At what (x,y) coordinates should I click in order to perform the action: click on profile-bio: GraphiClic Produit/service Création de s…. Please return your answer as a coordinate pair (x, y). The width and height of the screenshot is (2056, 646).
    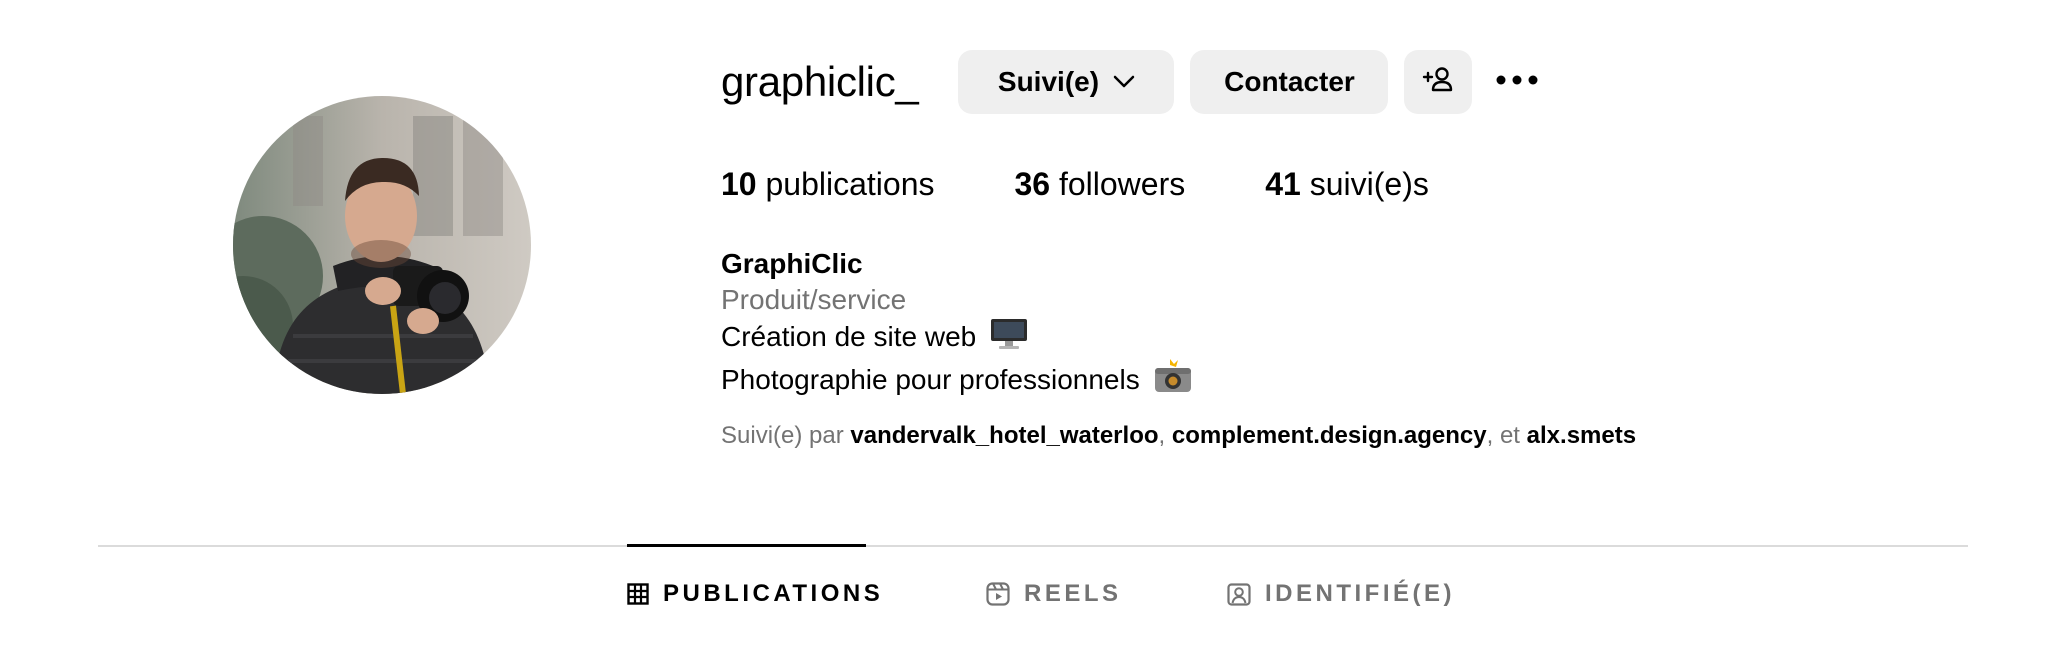
    Looking at the image, I should click on (956, 324).